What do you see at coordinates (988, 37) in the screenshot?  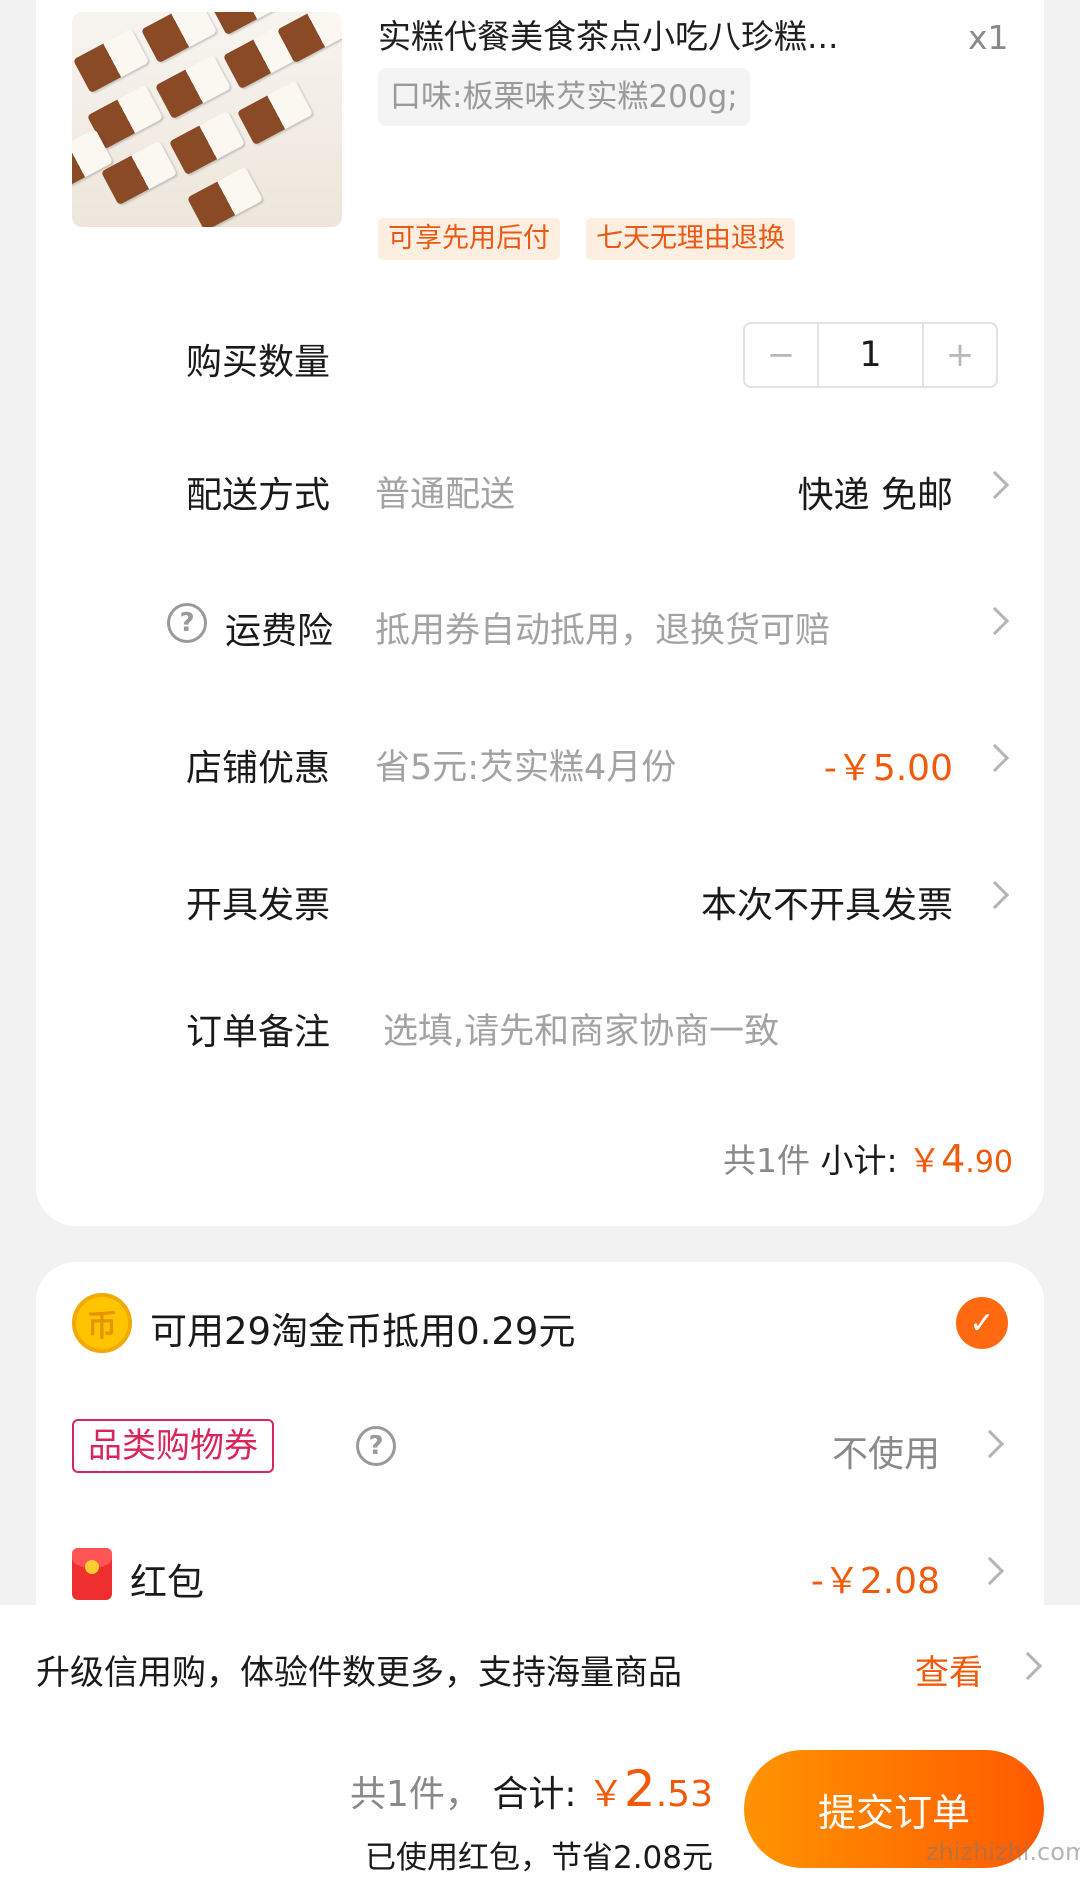 I see `product-quantity: x1` at bounding box center [988, 37].